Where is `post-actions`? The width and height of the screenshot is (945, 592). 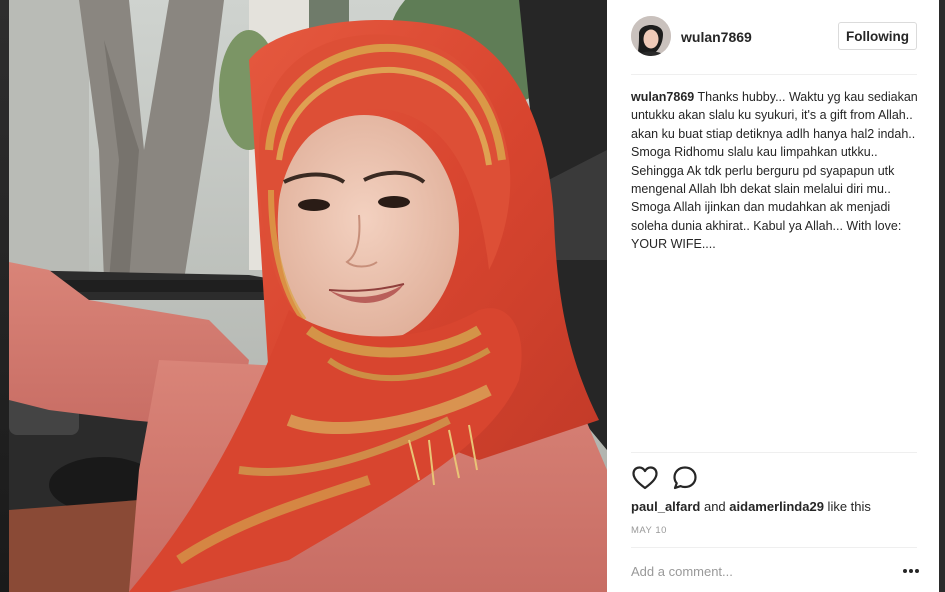 post-actions is located at coordinates (774, 478).